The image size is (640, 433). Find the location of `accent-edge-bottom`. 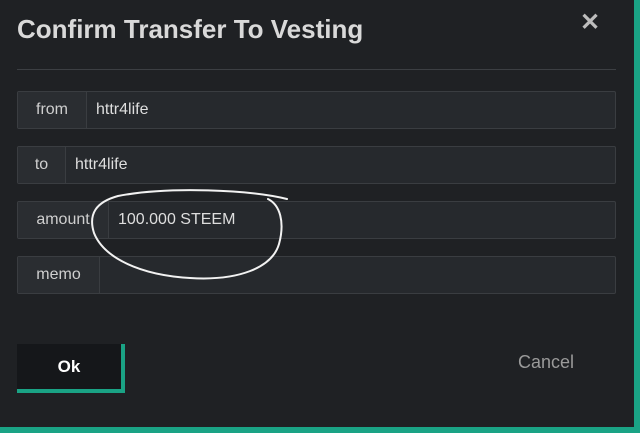

accent-edge-bottom is located at coordinates (320, 430).